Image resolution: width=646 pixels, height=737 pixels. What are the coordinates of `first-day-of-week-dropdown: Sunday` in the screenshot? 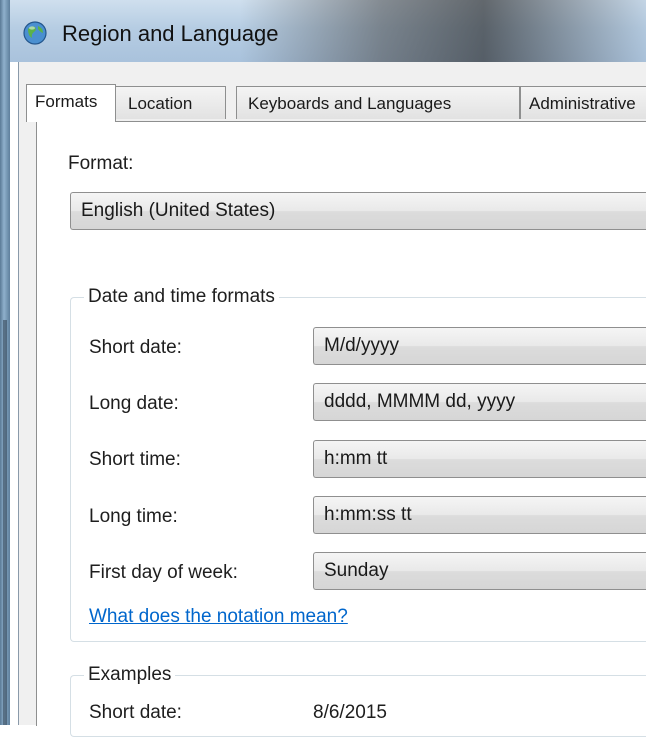 It's located at (479, 571).